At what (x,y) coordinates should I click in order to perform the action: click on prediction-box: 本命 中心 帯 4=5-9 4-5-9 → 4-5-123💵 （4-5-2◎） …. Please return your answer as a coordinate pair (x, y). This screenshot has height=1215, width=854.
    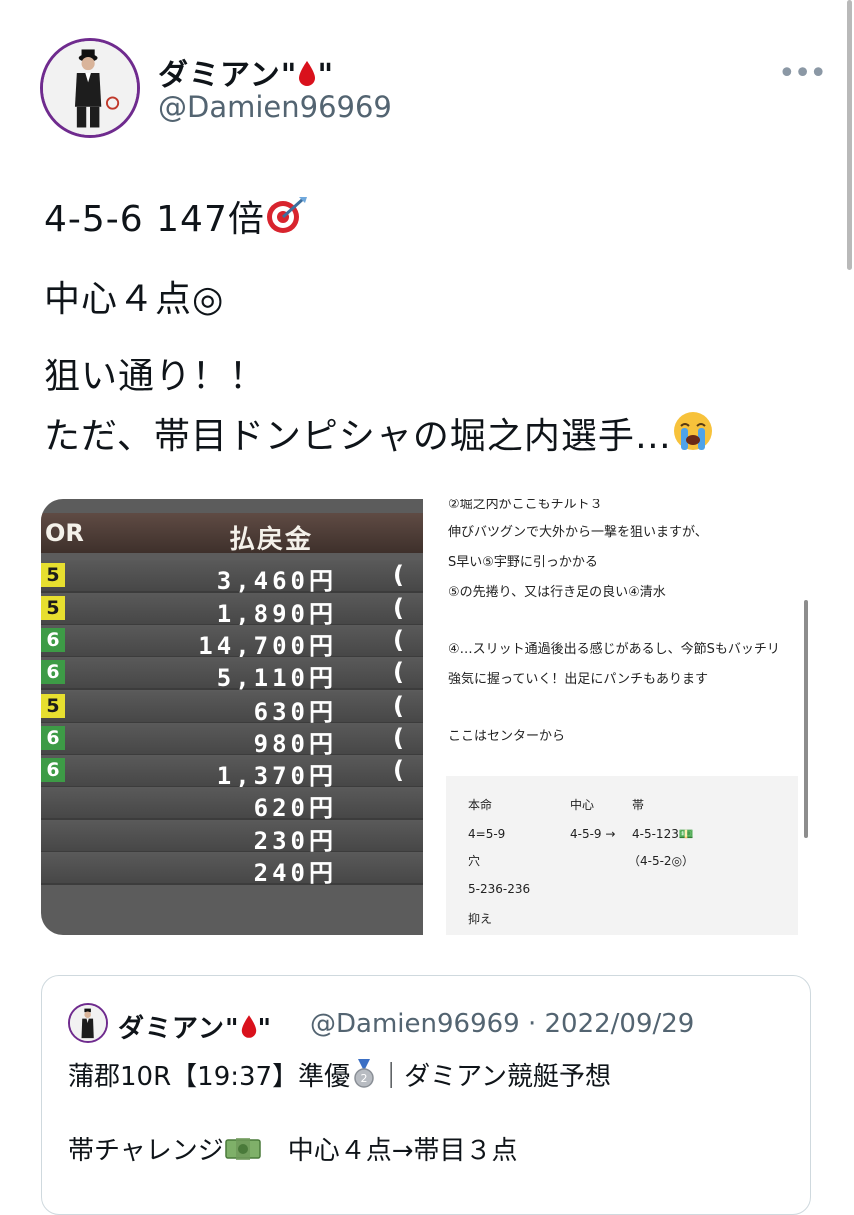
    Looking at the image, I should click on (622, 855).